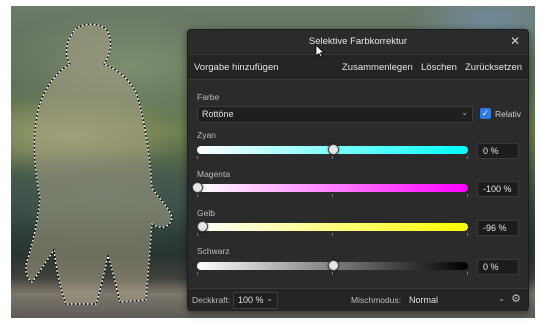 The image size is (541, 326). Describe the element at coordinates (330, 187) in the screenshot. I see `magenta-slider` at that location.